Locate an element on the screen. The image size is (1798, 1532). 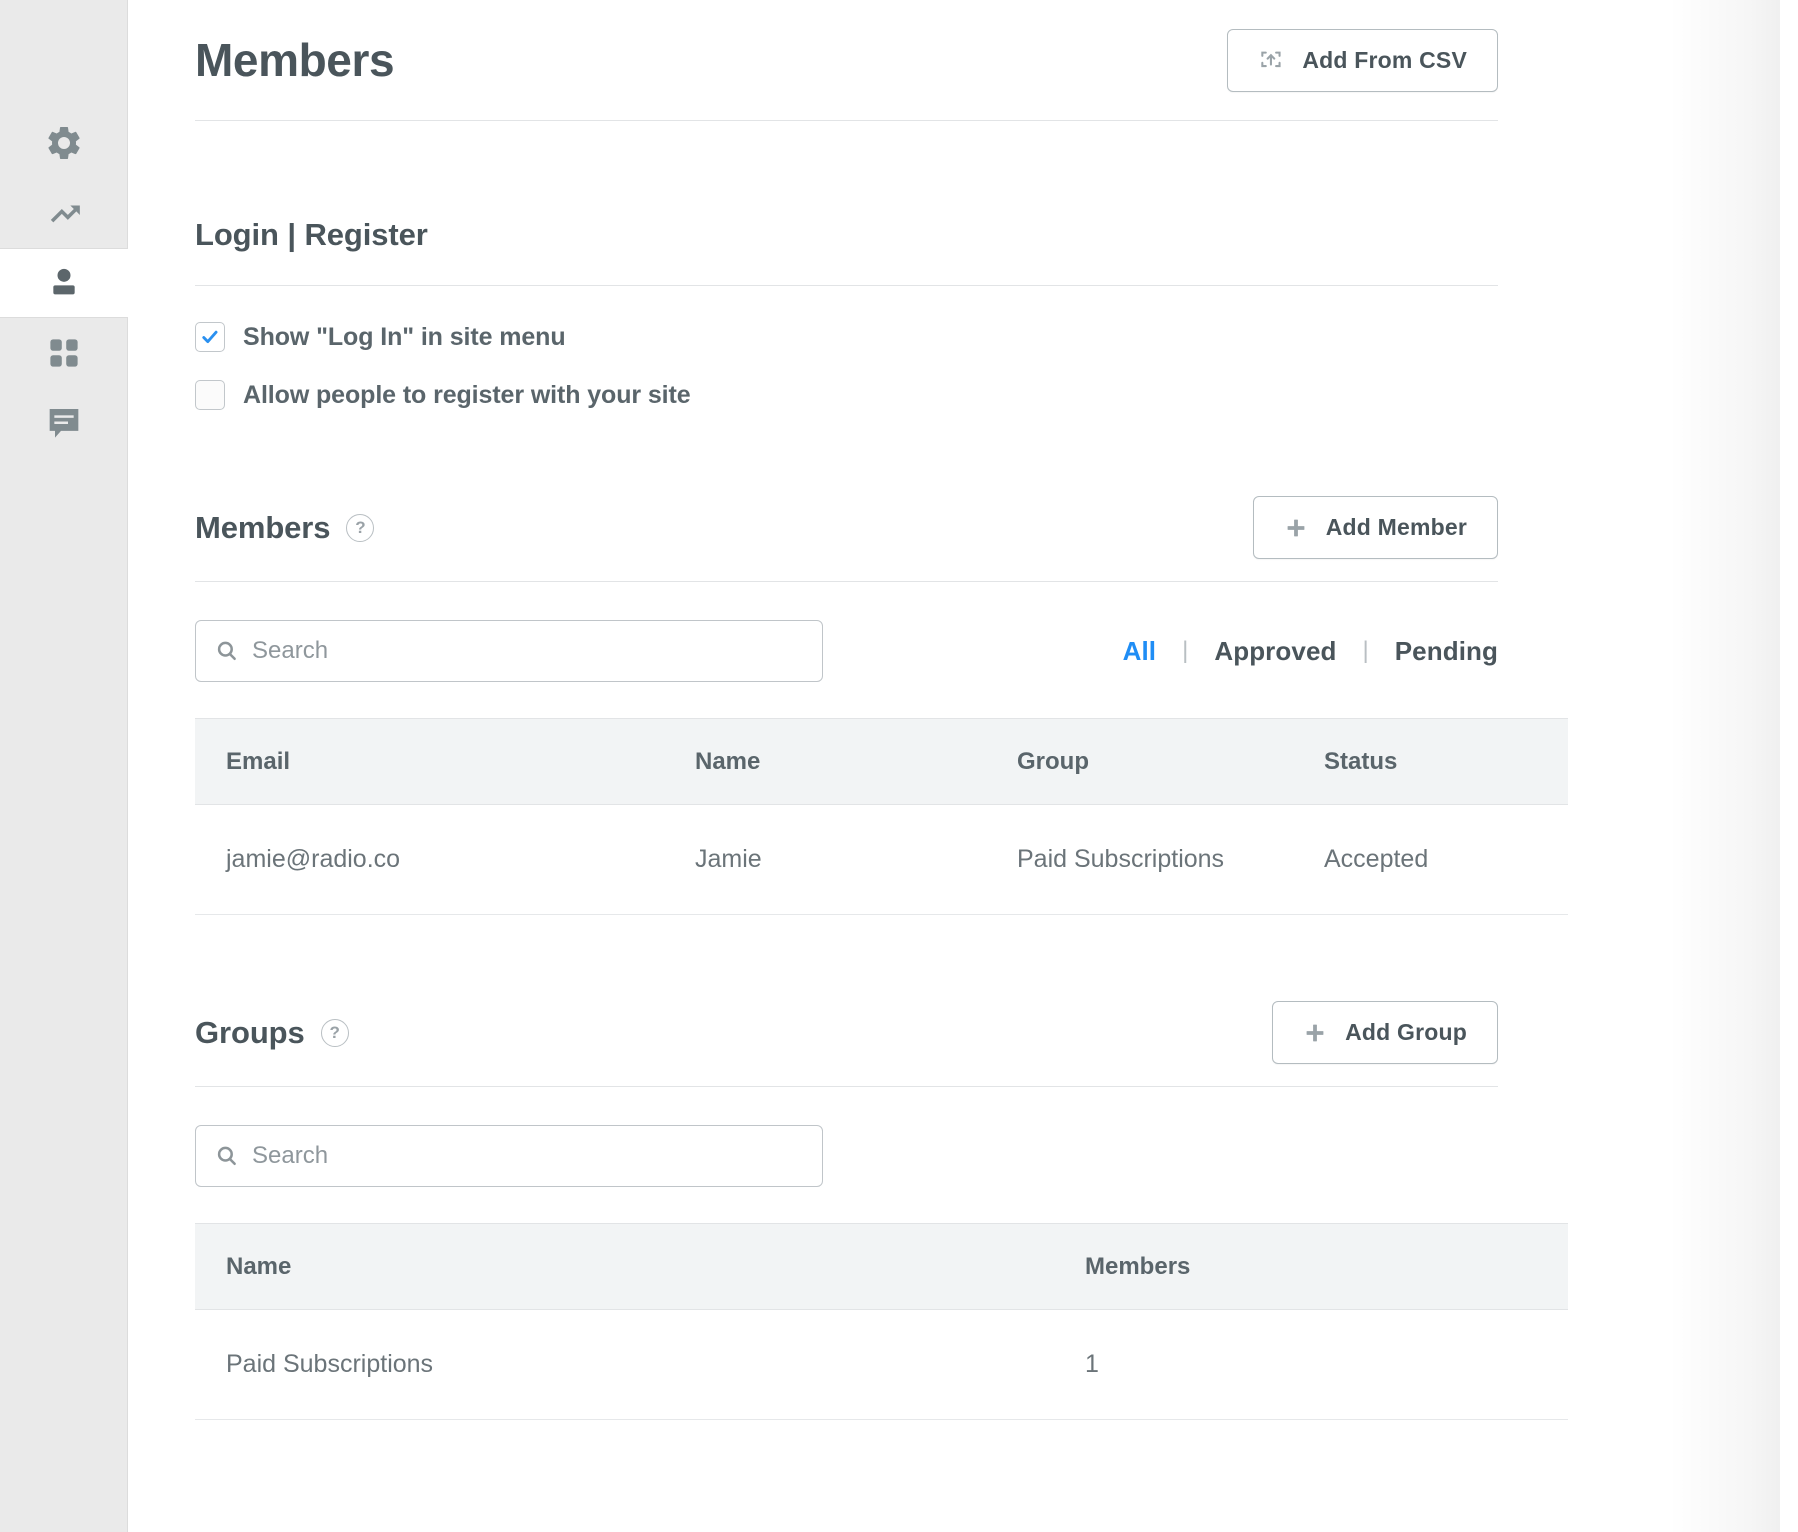
members-search-input is located at coordinates (509, 651).